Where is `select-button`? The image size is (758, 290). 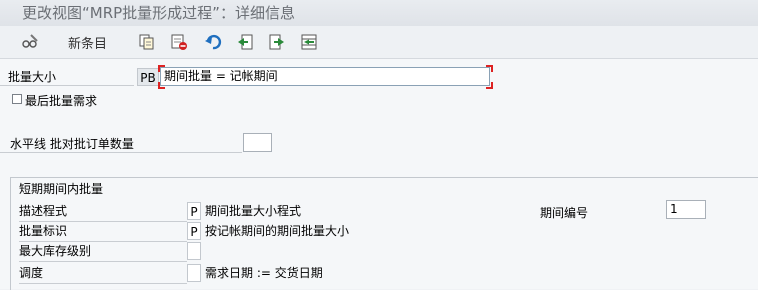 select-button is located at coordinates (309, 42).